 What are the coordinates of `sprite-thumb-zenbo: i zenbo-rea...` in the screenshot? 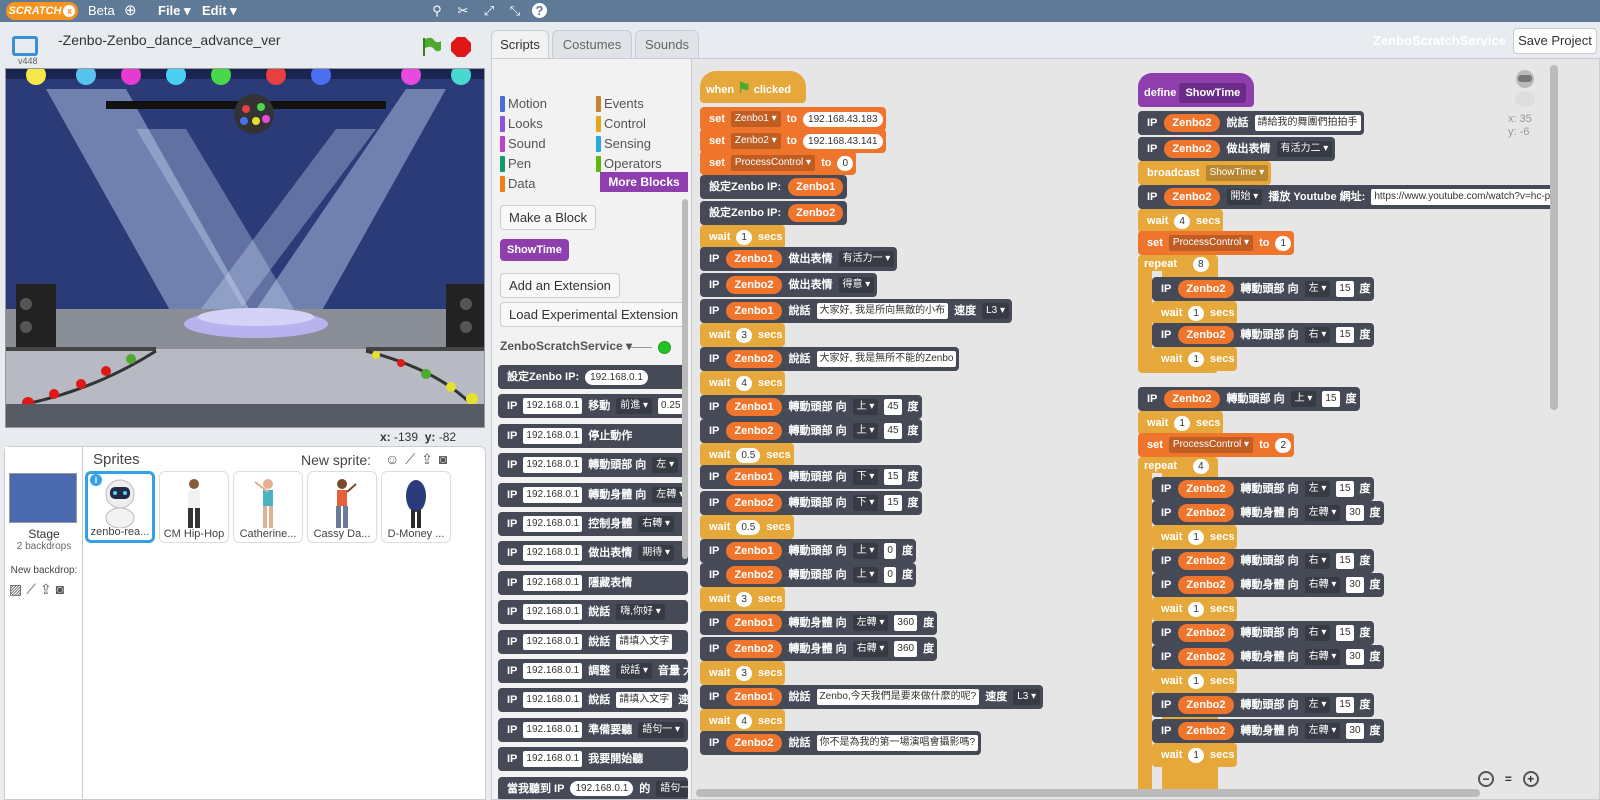 It's located at (120, 507).